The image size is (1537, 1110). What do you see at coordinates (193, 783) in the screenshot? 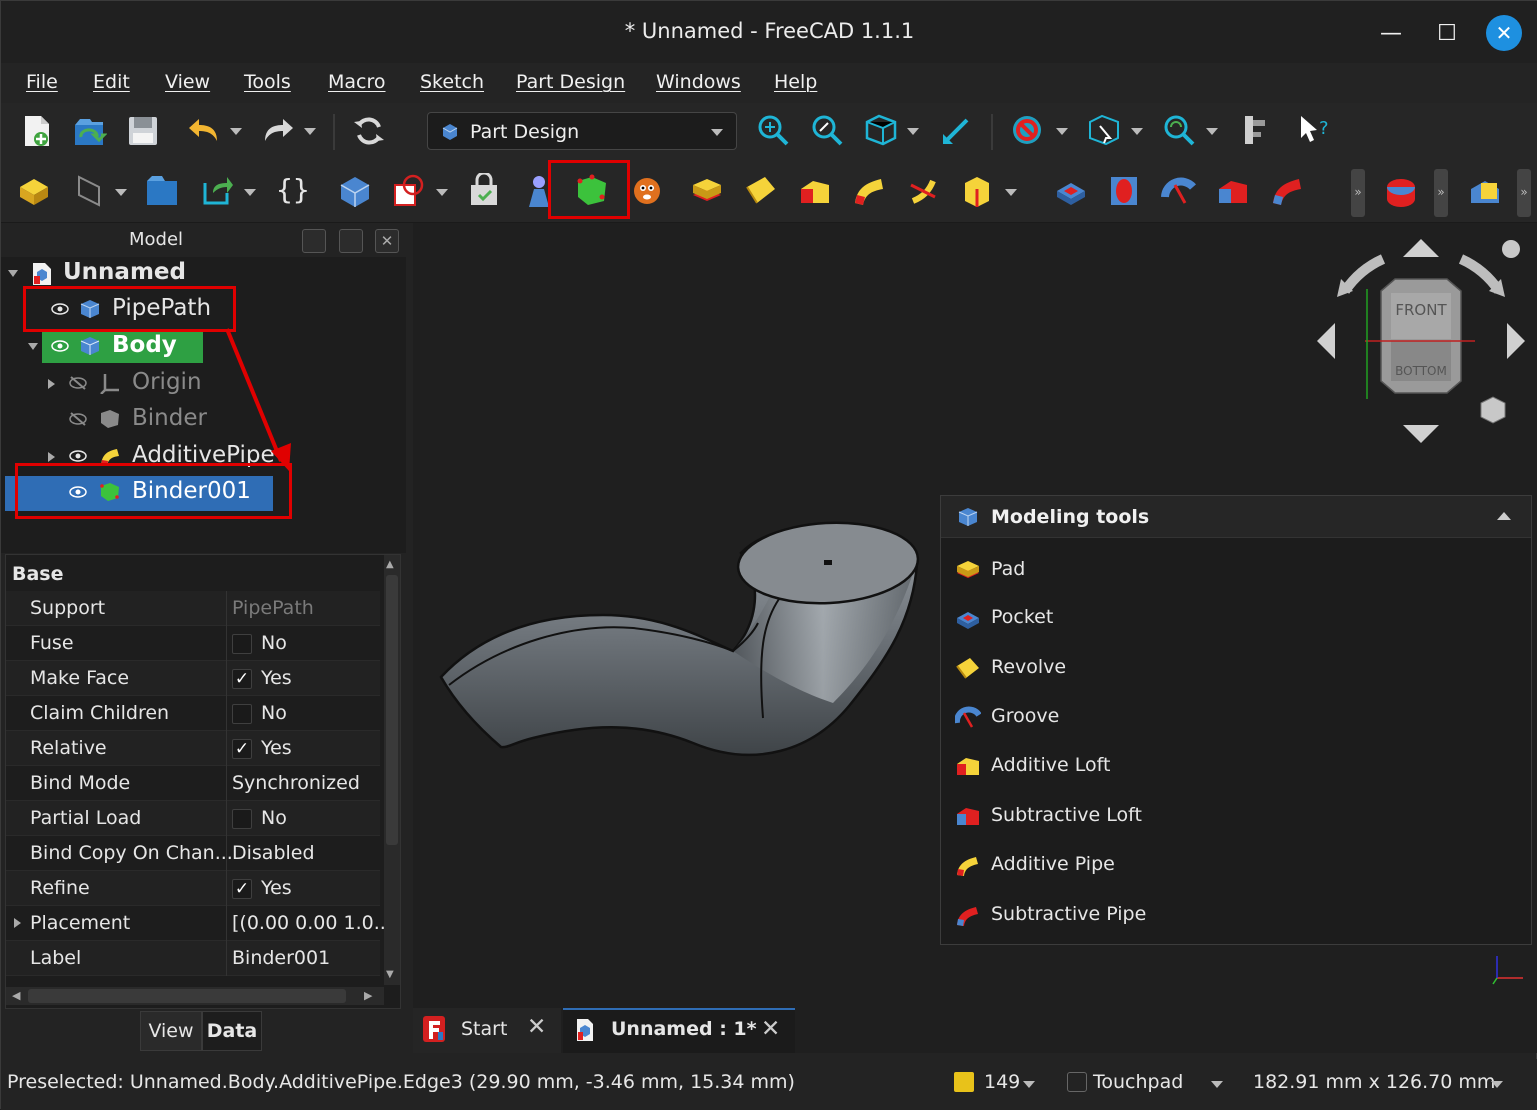
I see `property-row: Bind Mode Synchronized` at bounding box center [193, 783].